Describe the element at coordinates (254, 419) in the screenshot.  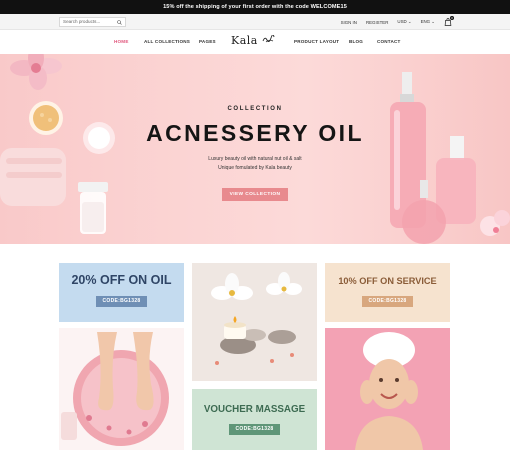
I see `promo-voucher-tile: VOUCHER MASSAGE CODE:BG1328` at that location.